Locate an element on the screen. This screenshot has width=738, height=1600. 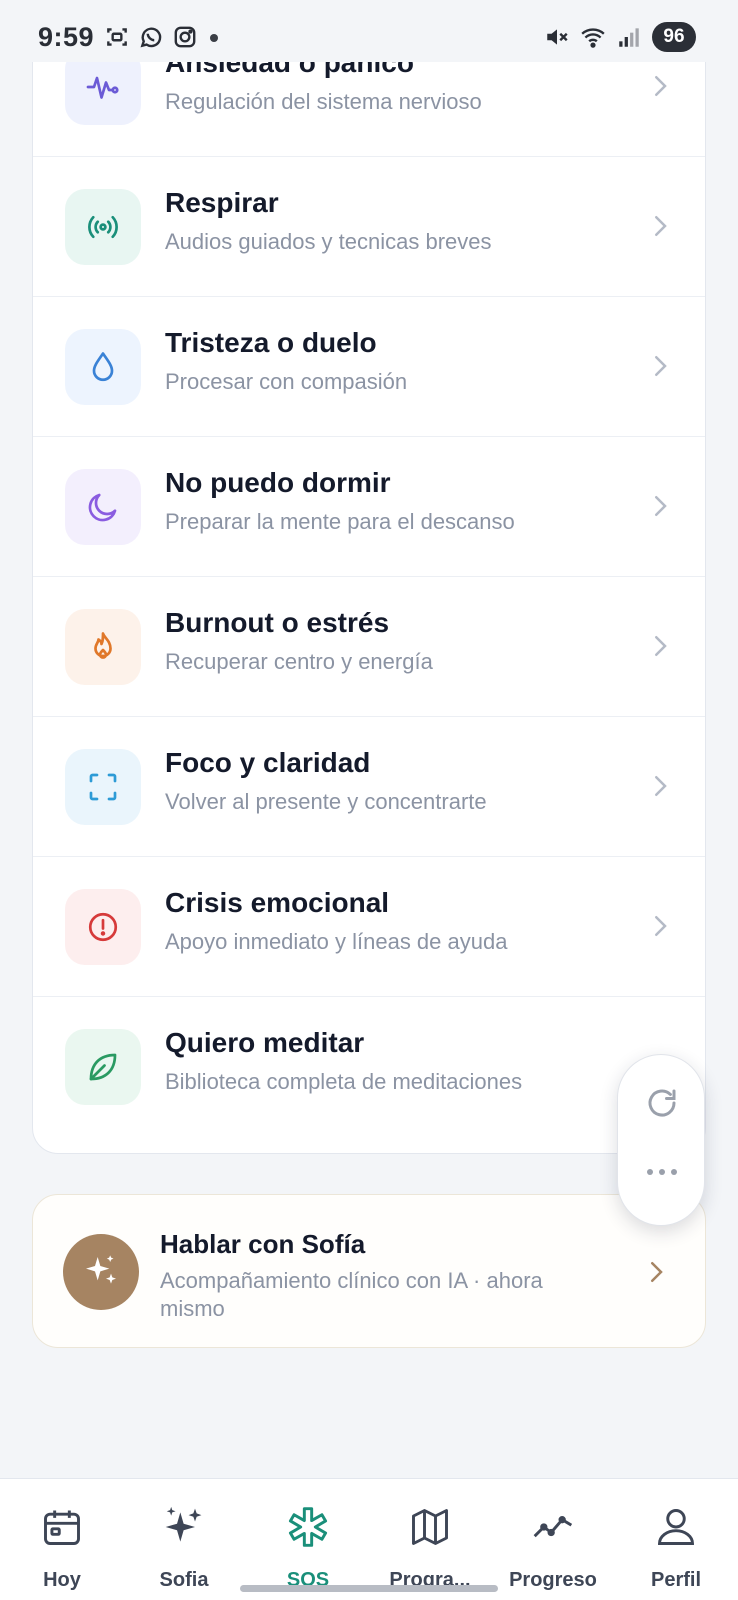
bottom-nav: Hoy Sofia SOS Progra... Progreso Perfil is located at coordinates (369, 1539).